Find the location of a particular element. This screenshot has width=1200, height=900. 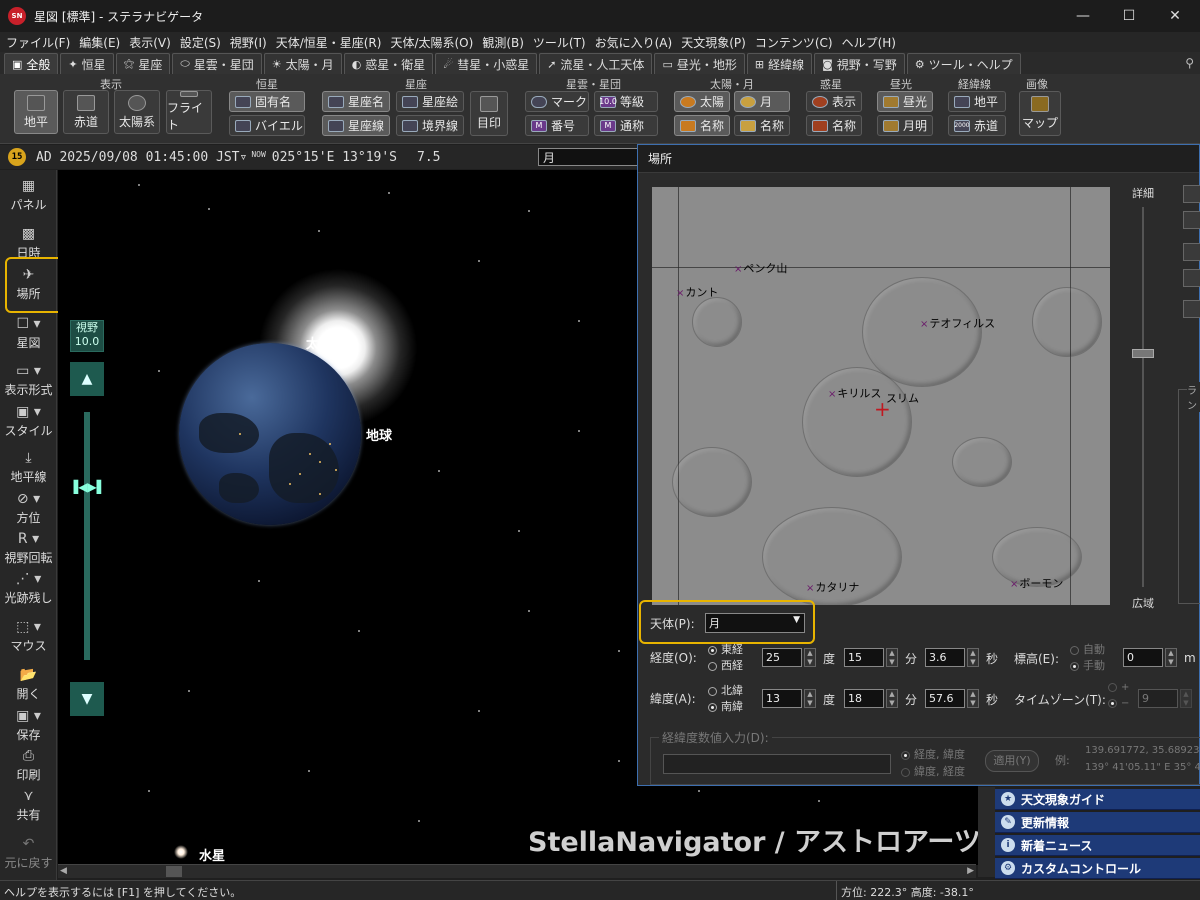

tab-sun-moon: ☀ 太陽・月 is located at coordinates (302, 63).